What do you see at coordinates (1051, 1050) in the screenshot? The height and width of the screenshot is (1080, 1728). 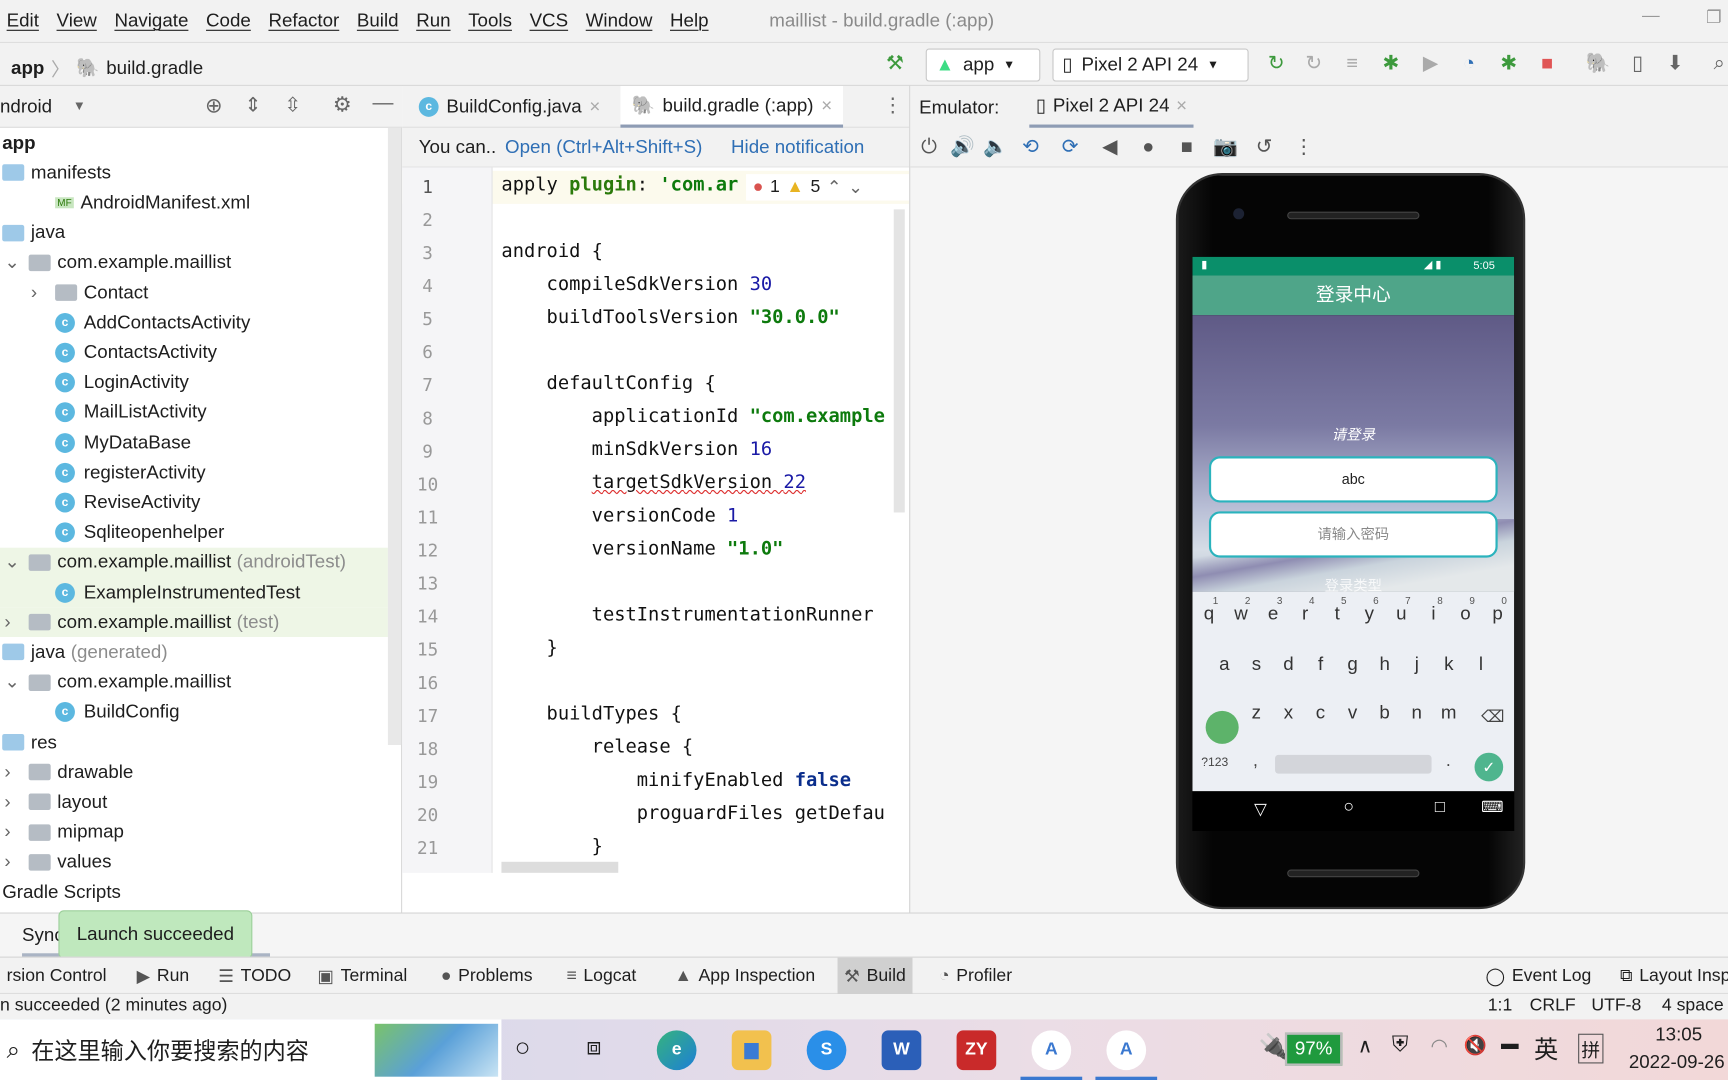 I see `android-studio-icon: A` at bounding box center [1051, 1050].